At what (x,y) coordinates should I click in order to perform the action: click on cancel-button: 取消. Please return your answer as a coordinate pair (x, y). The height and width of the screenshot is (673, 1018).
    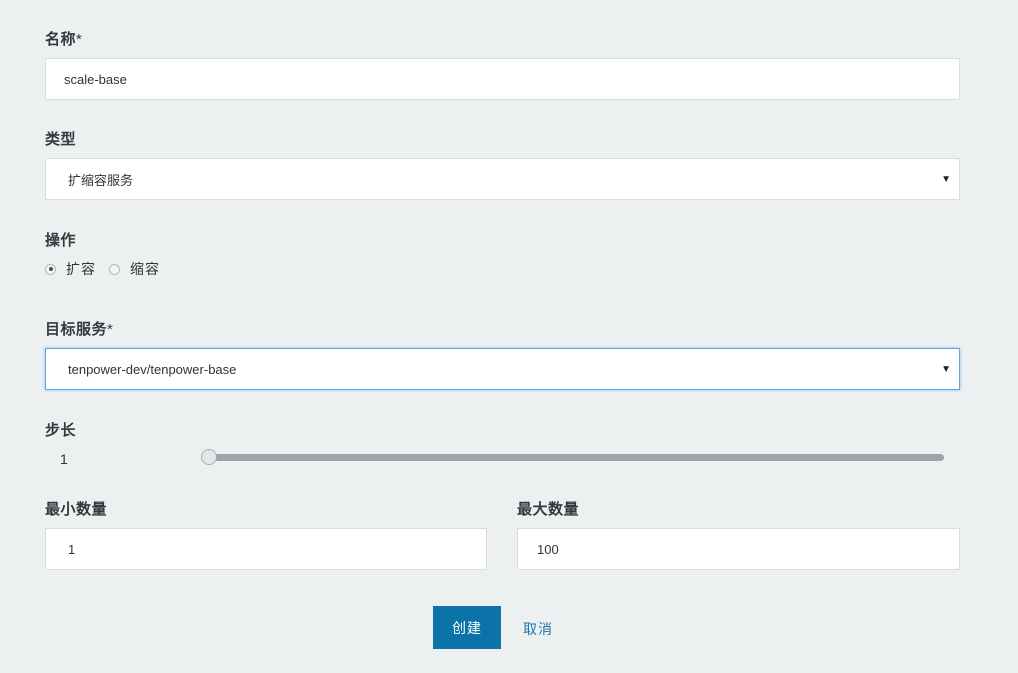
    Looking at the image, I should click on (538, 629).